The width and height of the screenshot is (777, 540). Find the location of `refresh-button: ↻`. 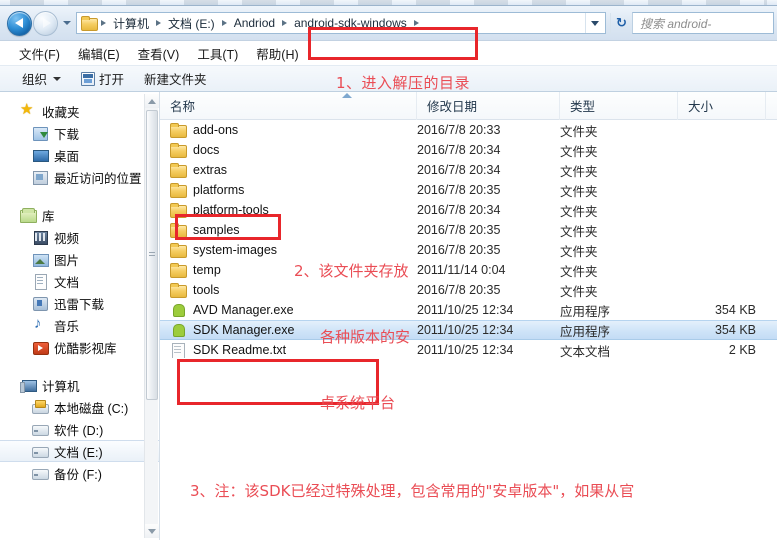

refresh-button: ↻ is located at coordinates (621, 23).